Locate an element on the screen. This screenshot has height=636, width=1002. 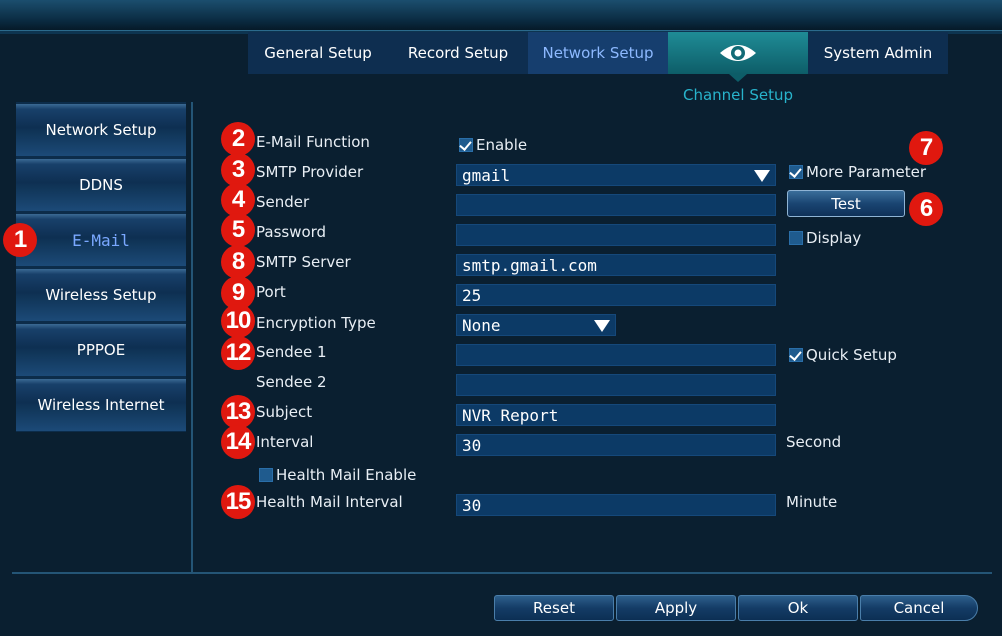
callout-badge: 4 is located at coordinates (238, 200).